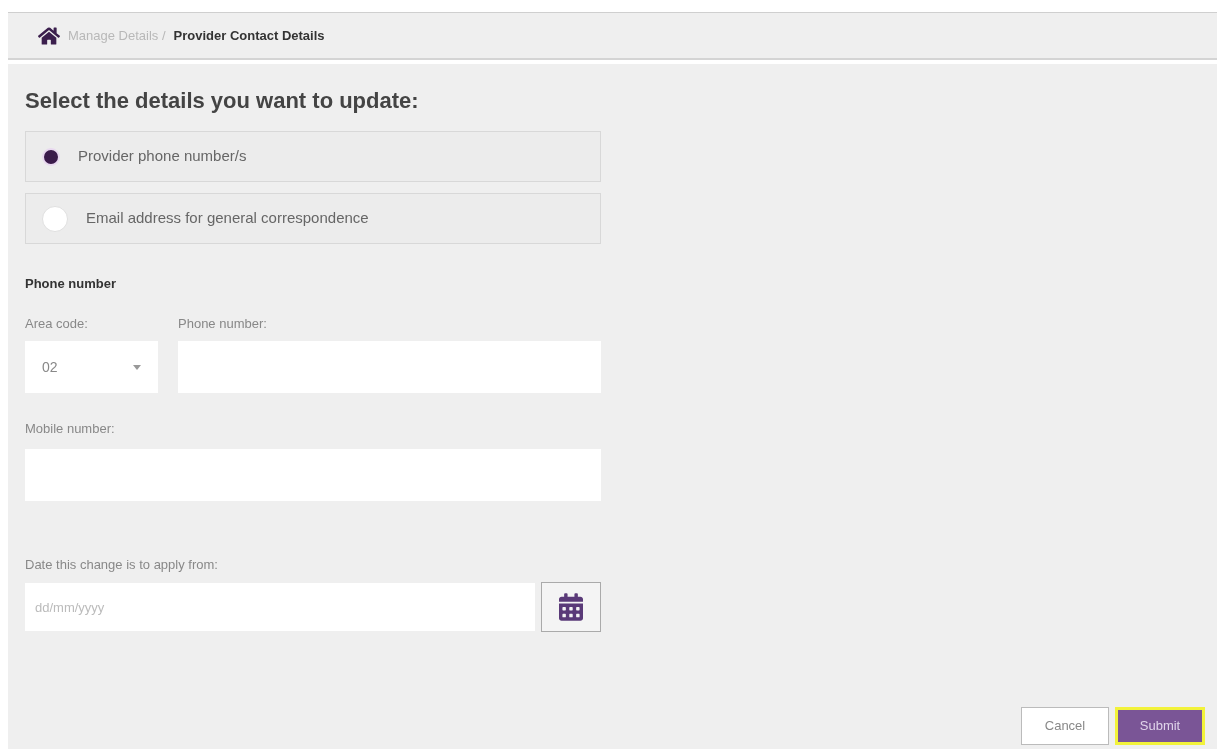  What do you see at coordinates (1160, 726) in the screenshot?
I see `submit-button: Submit` at bounding box center [1160, 726].